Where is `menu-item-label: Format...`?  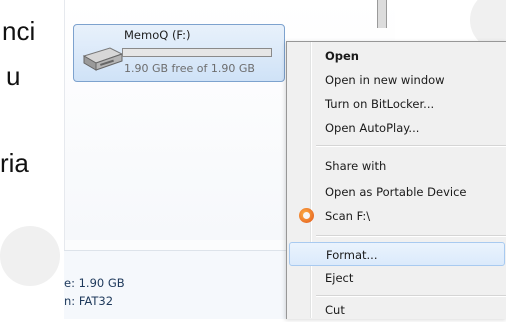
menu-item-label: Format... is located at coordinates (352, 255).